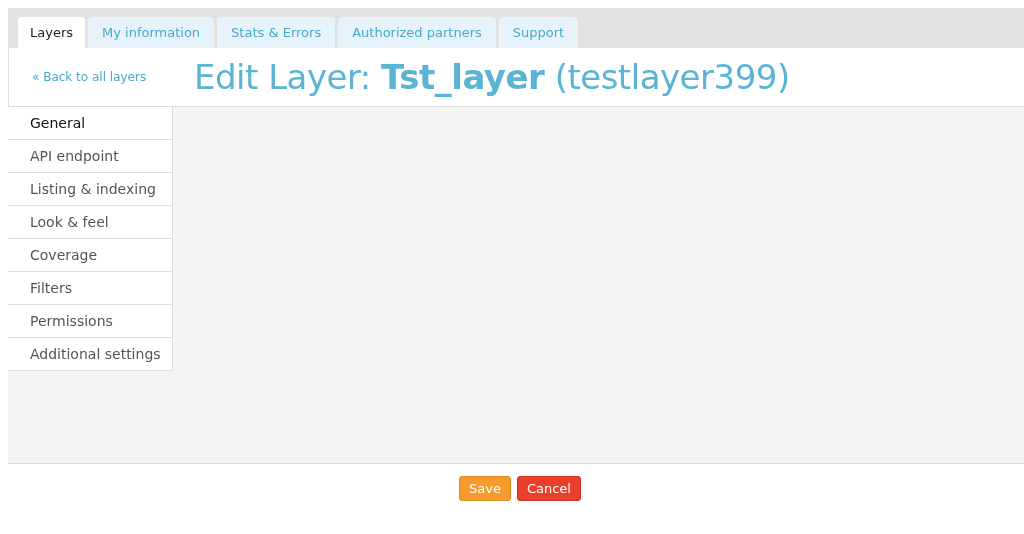 Image resolution: width=1024 pixels, height=534 pixels. I want to click on page-title: Edit Layer: Tst_layer (testlayer399), so click(492, 77).